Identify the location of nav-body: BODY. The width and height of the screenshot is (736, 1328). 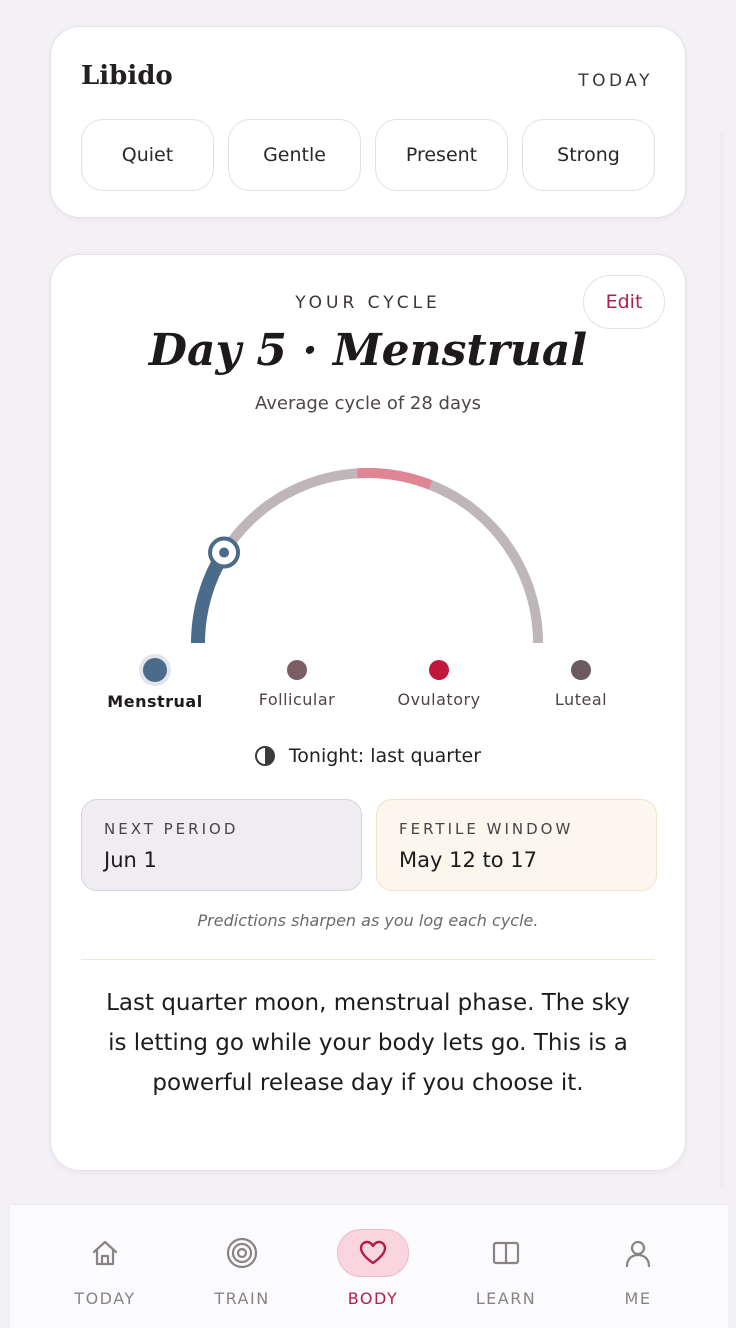
(373, 1267).